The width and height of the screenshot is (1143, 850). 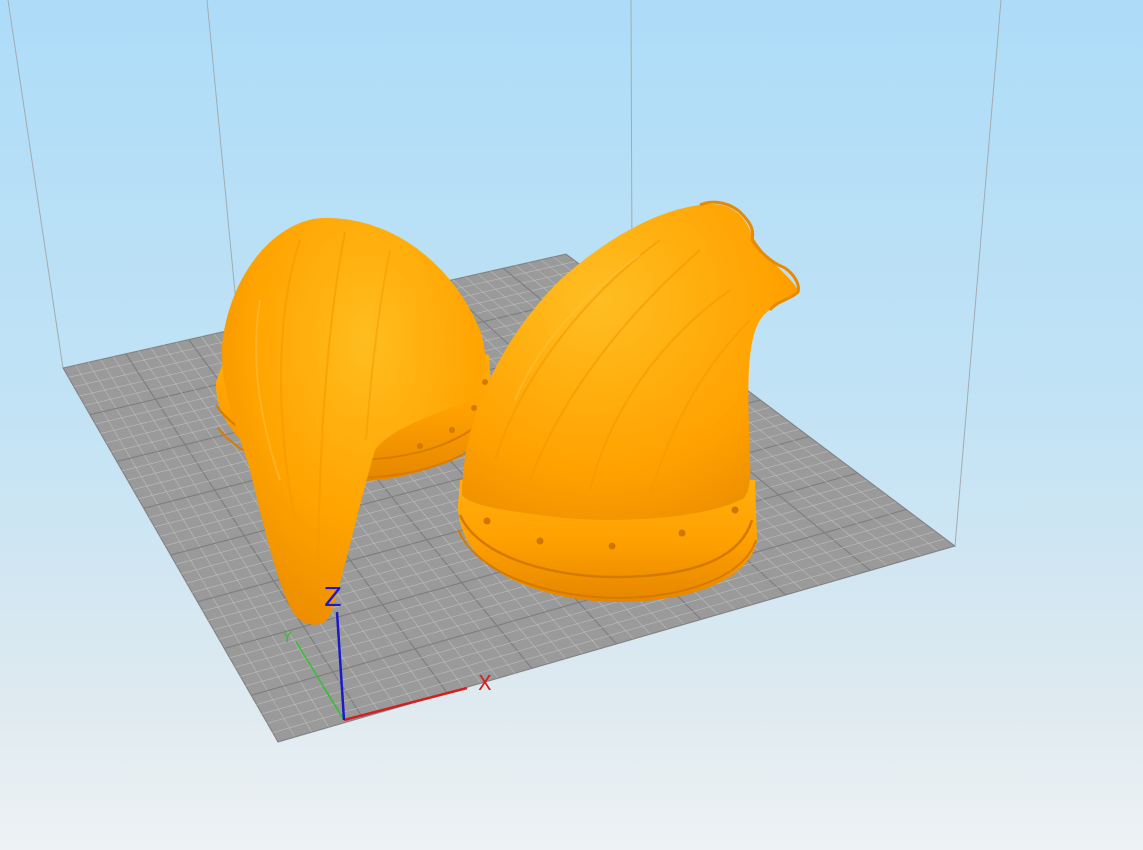 I want to click on horn-right, so click(x=628, y=401).